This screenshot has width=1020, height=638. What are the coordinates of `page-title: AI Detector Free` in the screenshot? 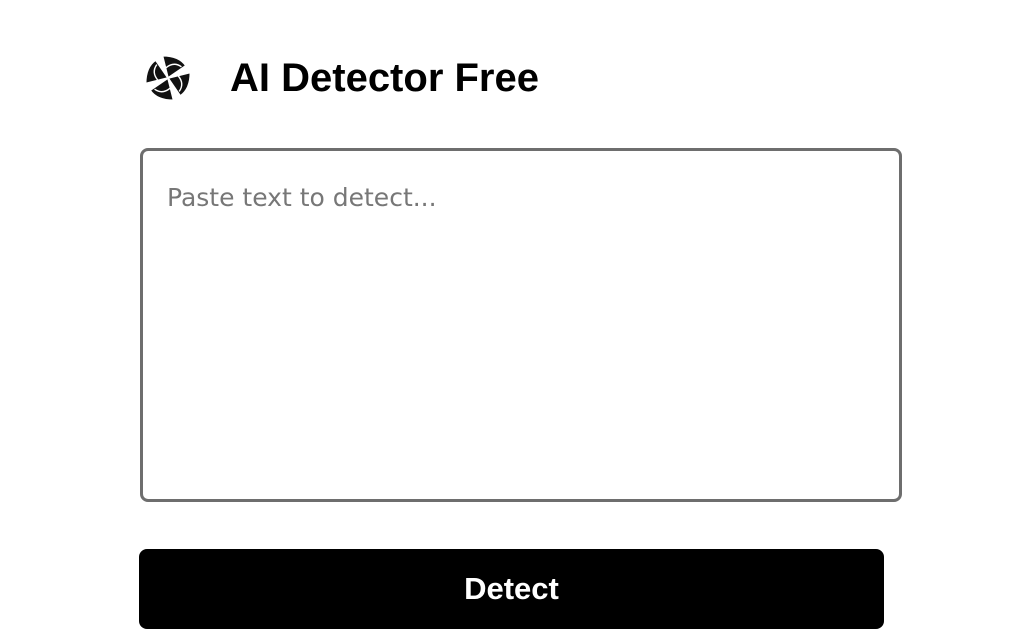 It's located at (384, 78).